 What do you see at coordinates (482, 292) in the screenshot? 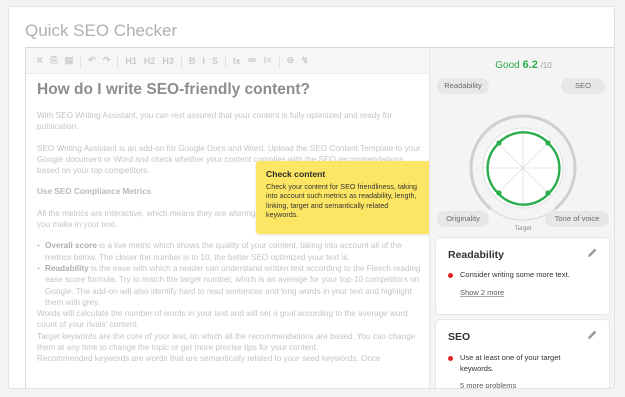
I see `show-more-link: Show 2 more` at bounding box center [482, 292].